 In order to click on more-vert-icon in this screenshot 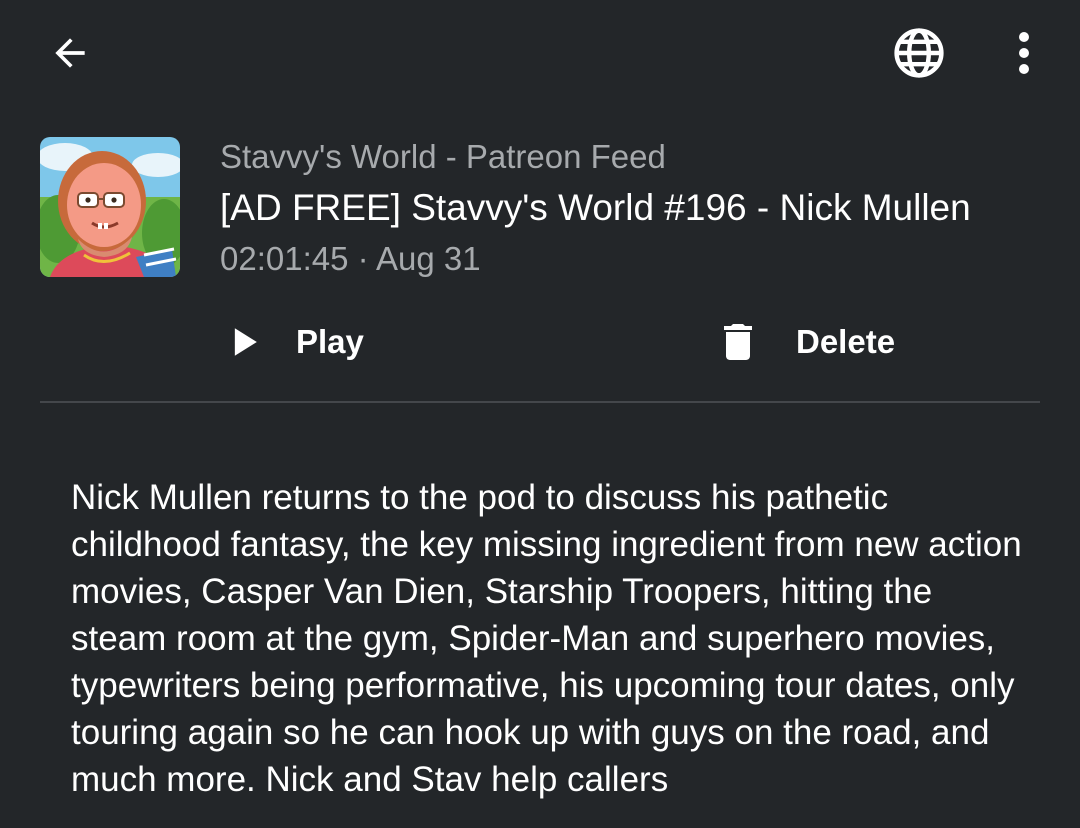, I will do `click(1024, 53)`.